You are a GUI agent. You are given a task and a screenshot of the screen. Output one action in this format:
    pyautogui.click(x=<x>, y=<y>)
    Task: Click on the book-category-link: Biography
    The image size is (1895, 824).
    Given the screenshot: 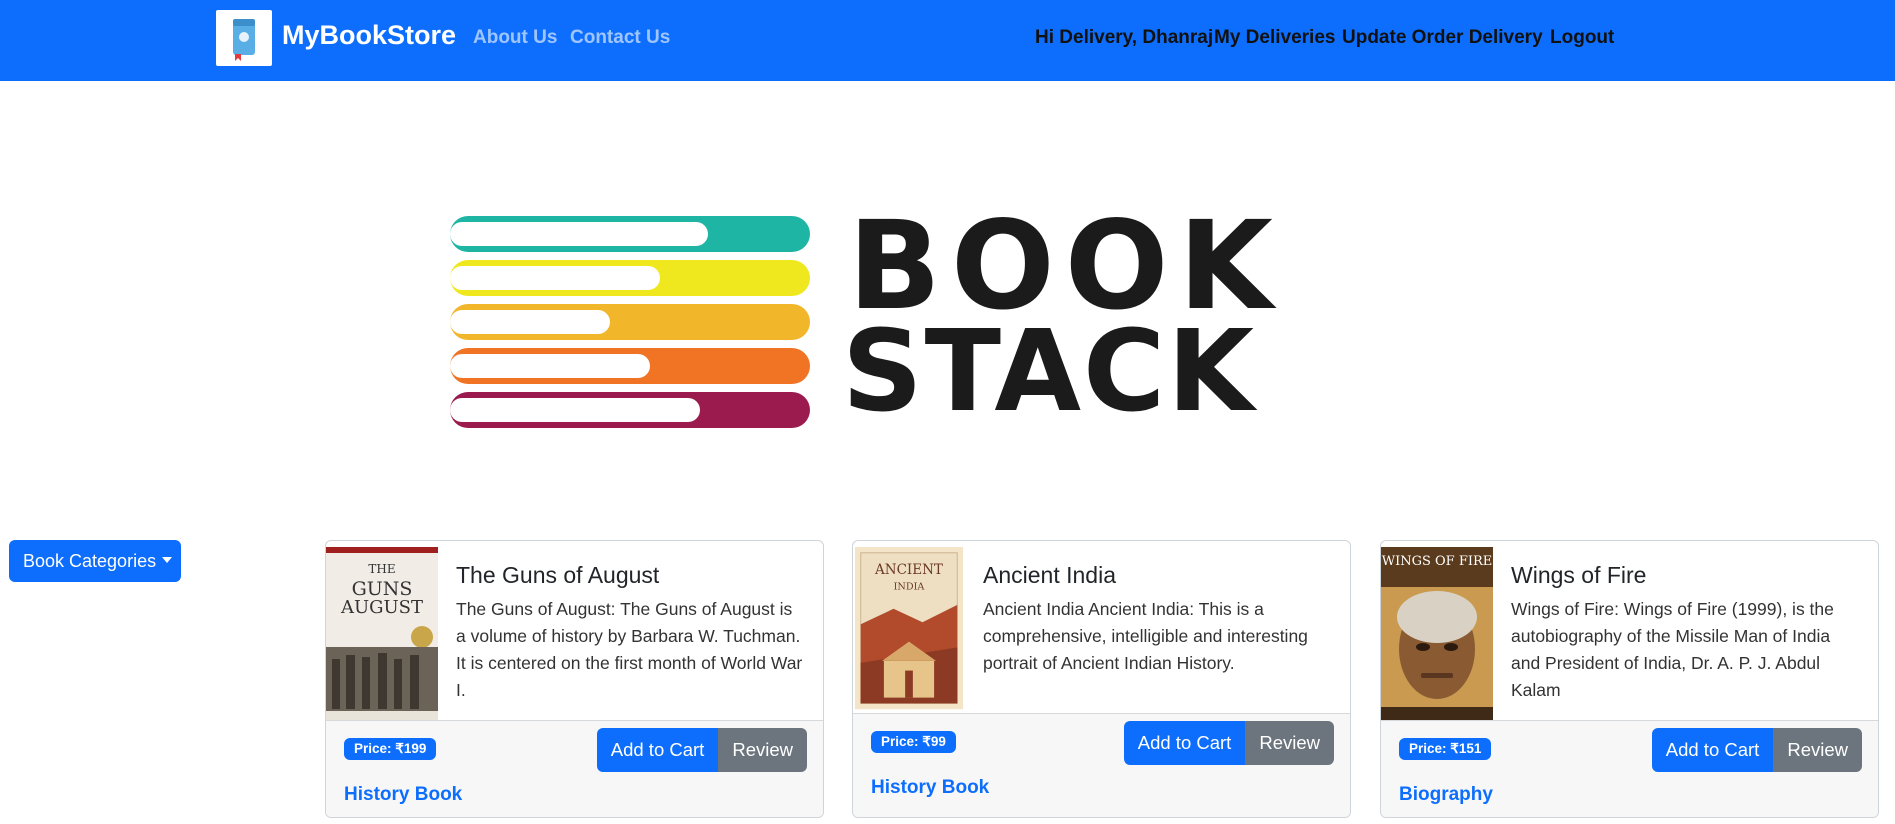 What is the action you would take?
    pyautogui.click(x=1446, y=795)
    